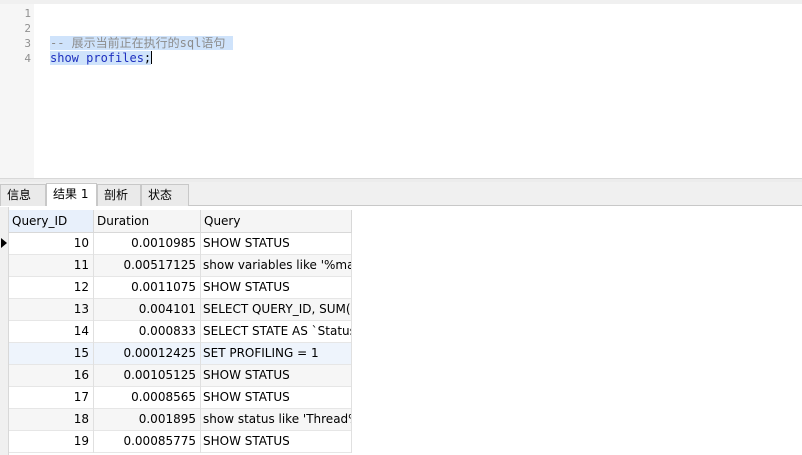  Describe the element at coordinates (17, 91) in the screenshot. I see `line-number-gutter: 1 2 3 4` at that location.